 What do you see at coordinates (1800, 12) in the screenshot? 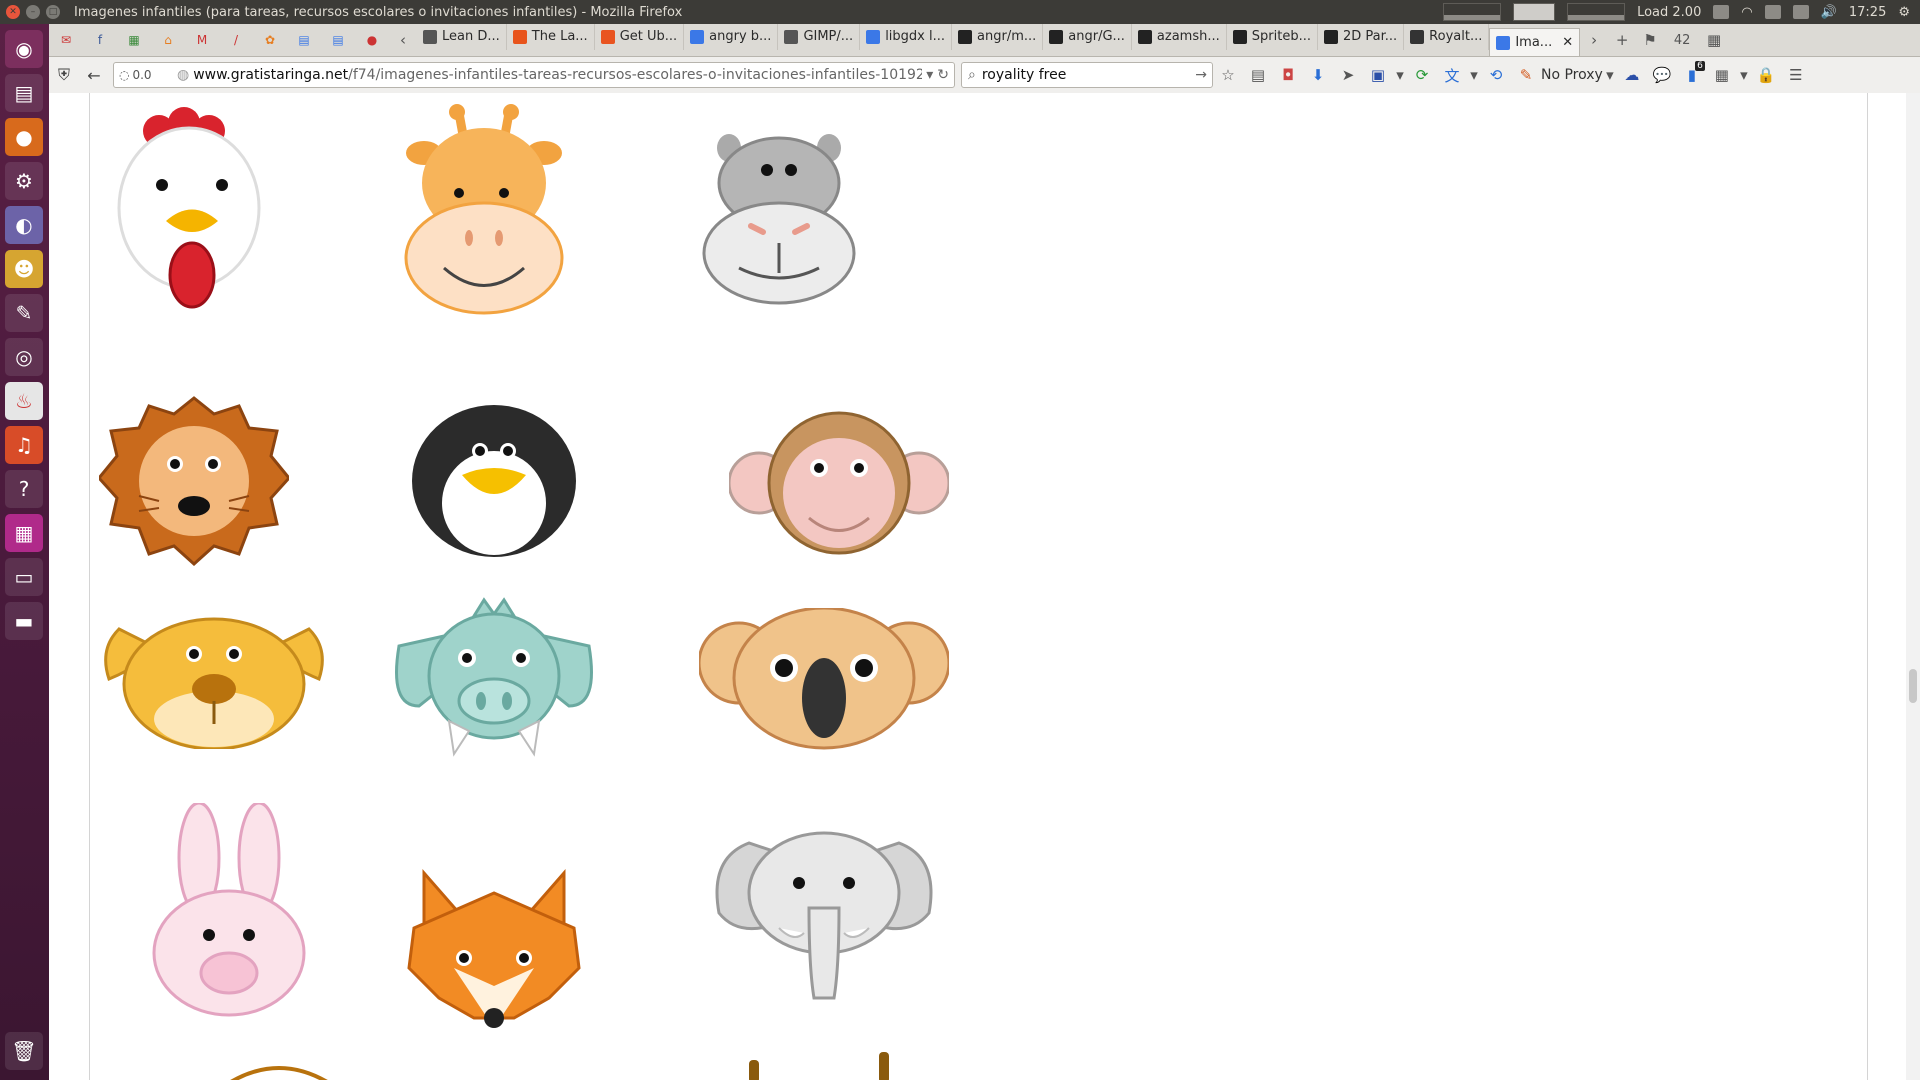
I see `mail-icon` at bounding box center [1800, 12].